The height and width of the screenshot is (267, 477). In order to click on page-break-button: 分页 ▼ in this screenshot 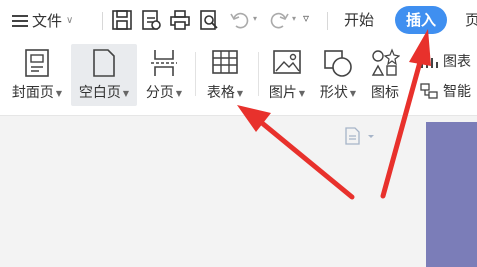, I will do `click(164, 75)`.